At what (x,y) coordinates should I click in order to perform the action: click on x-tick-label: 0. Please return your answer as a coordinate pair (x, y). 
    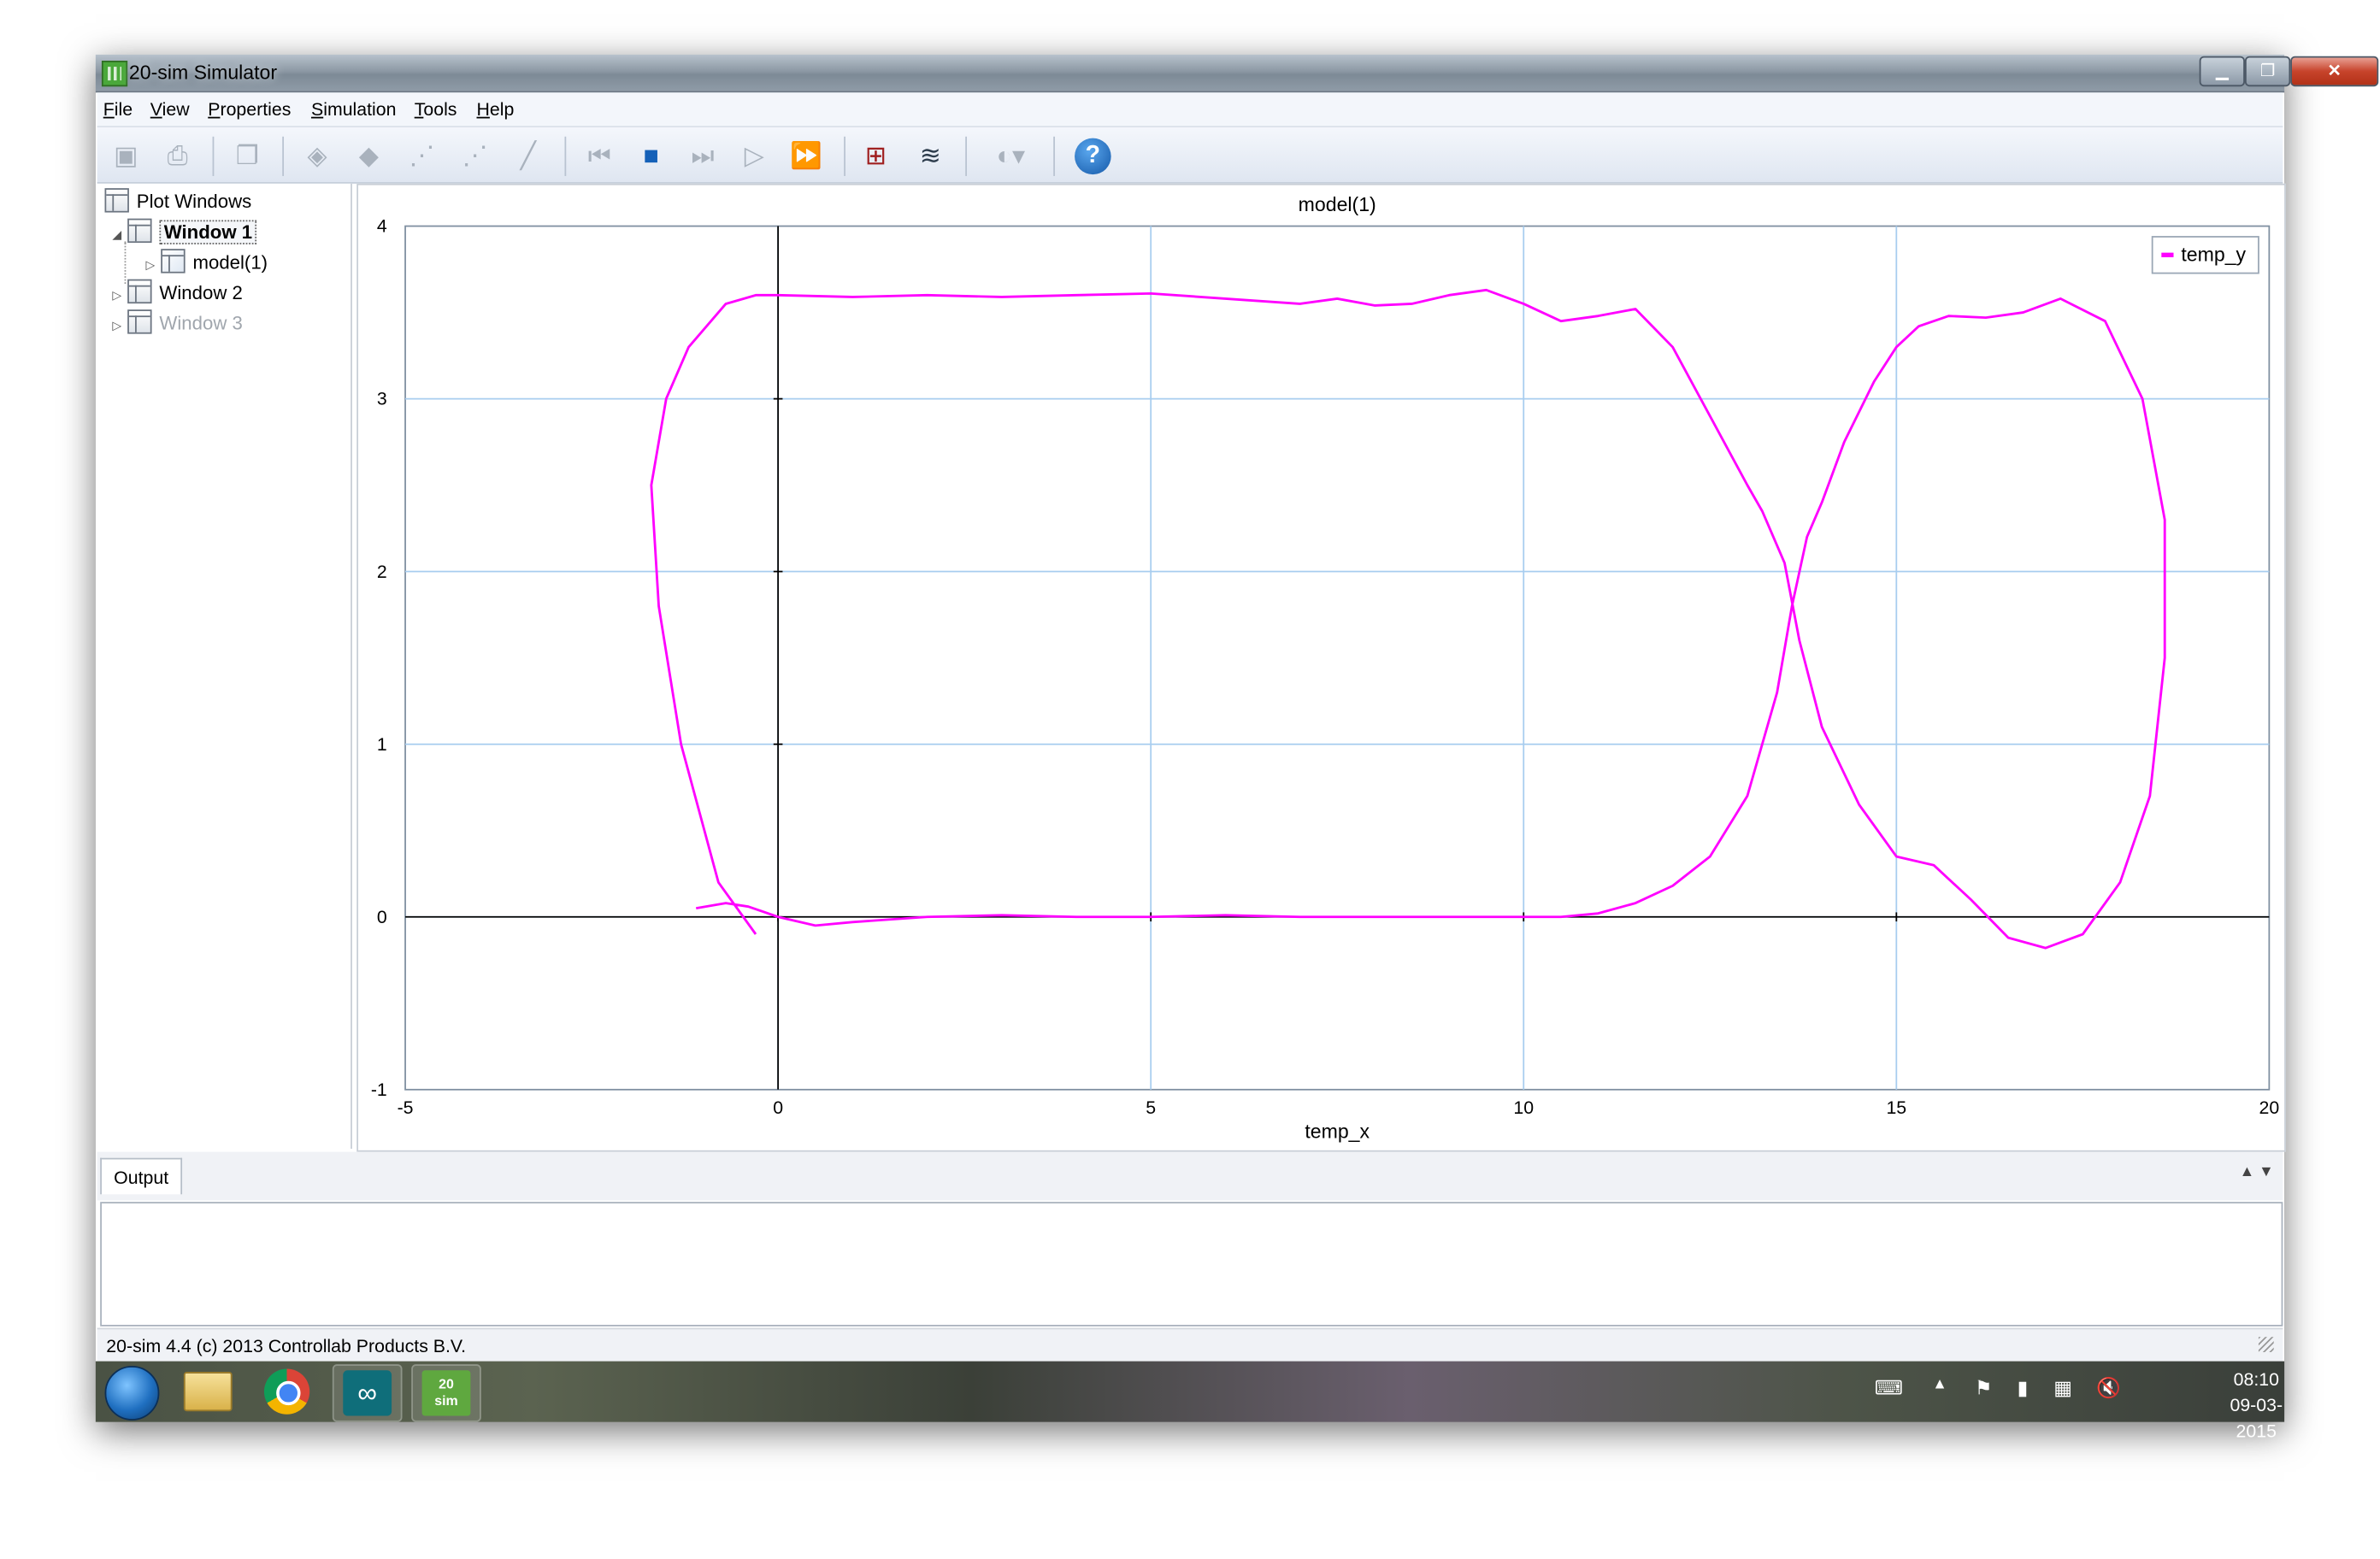
    Looking at the image, I should click on (778, 1108).